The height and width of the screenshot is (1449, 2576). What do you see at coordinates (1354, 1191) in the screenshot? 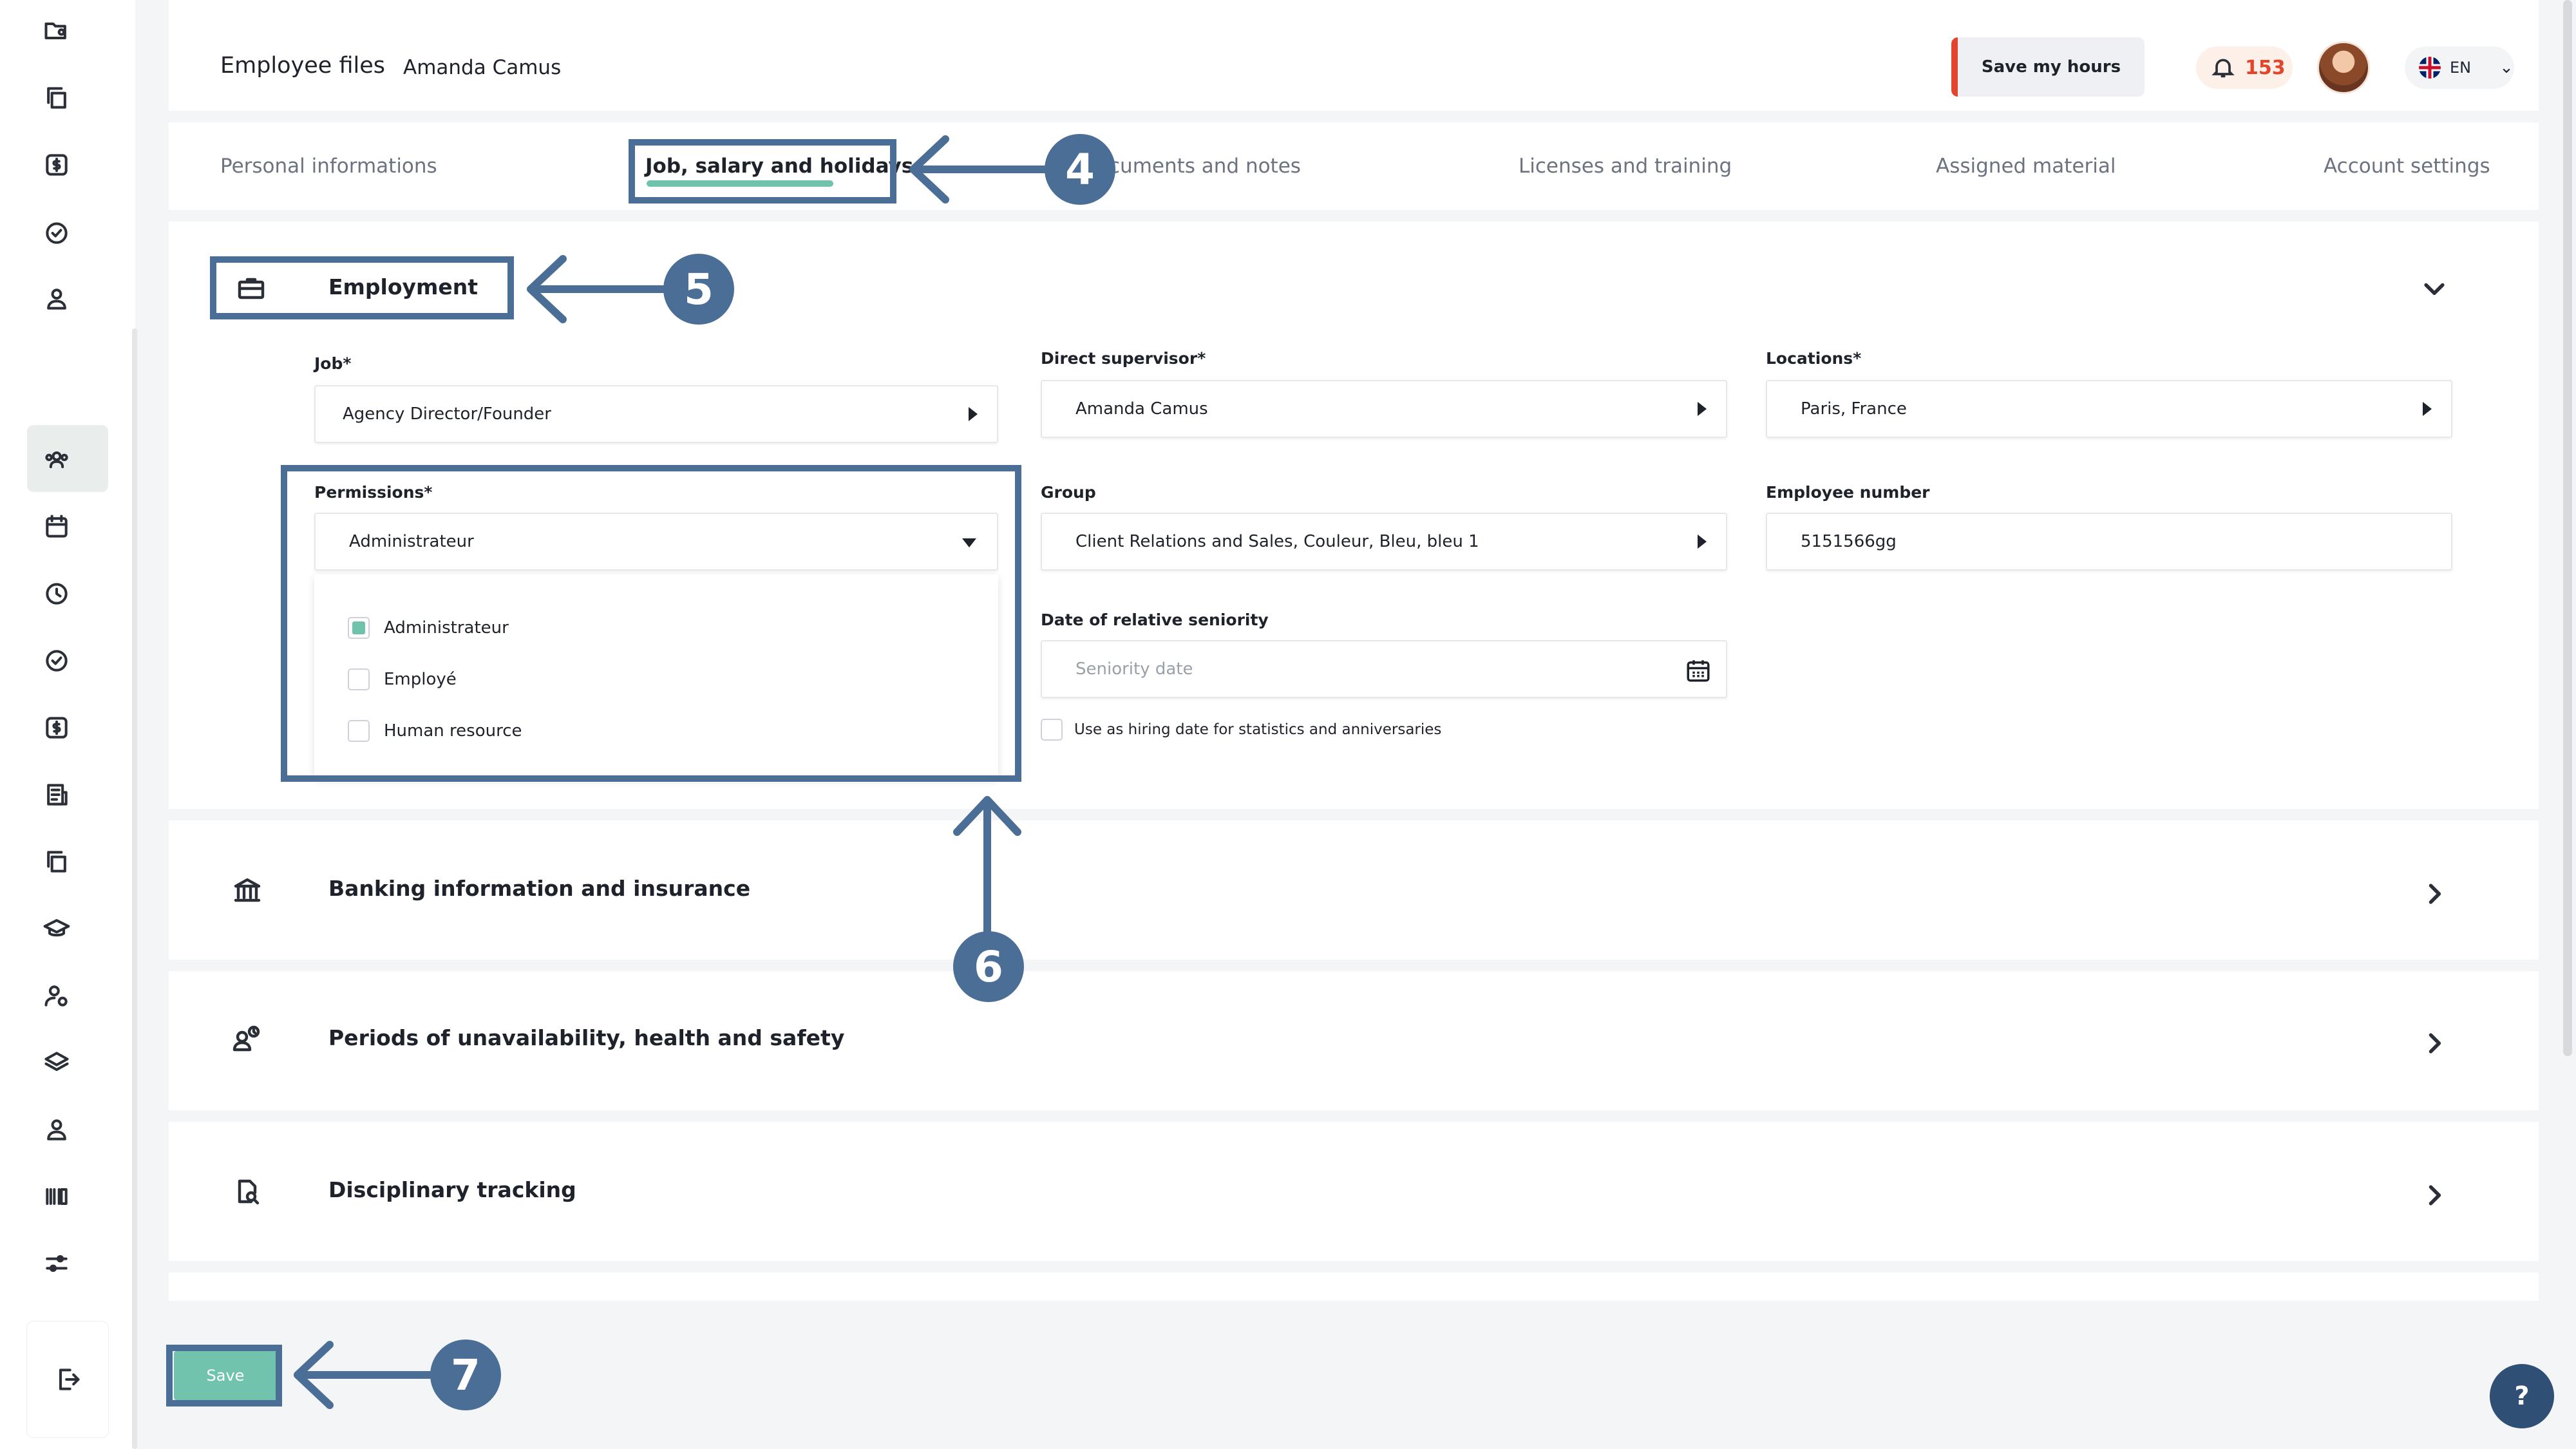
I see `disciplinary-section: Disciplinary tracking` at bounding box center [1354, 1191].